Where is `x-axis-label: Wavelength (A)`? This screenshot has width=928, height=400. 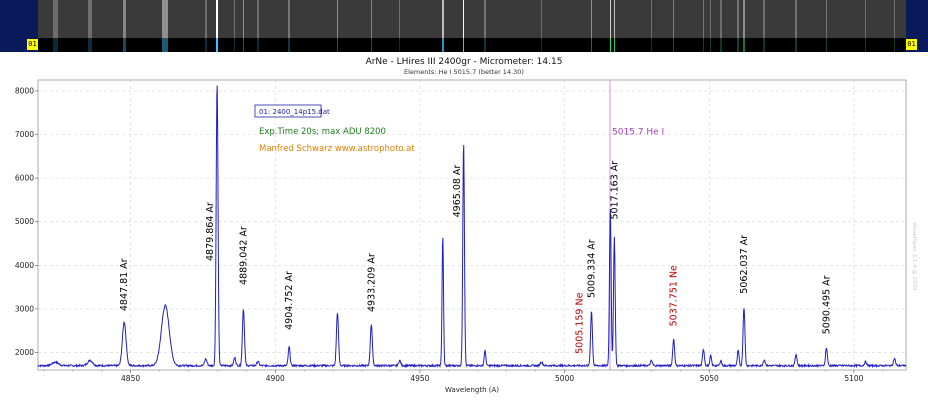
x-axis-label: Wavelength (A) is located at coordinates (472, 390).